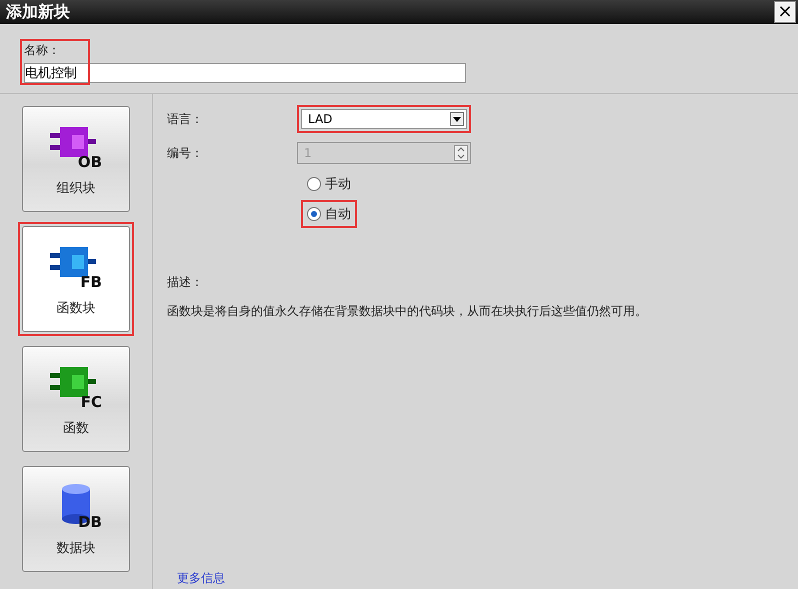 This screenshot has width=798, height=589. I want to click on close-button: ×, so click(785, 12).